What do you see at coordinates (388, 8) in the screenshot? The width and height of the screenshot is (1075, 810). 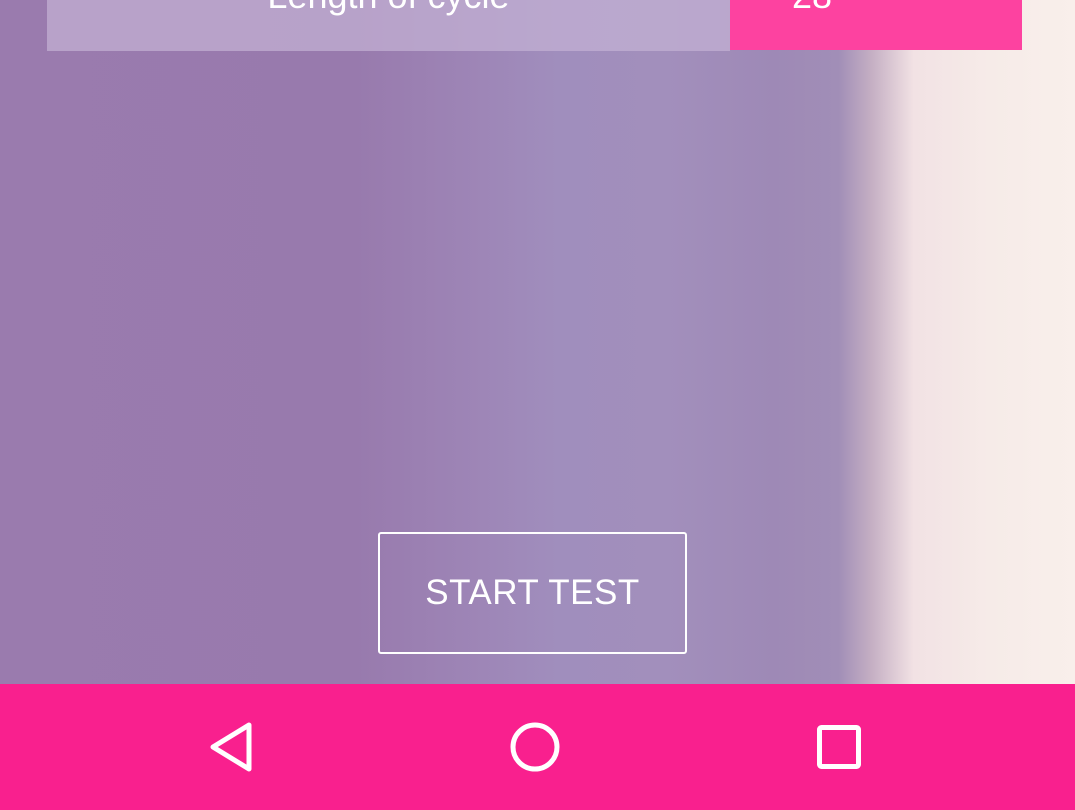 I see `cycle-length-label: Length of cycle` at bounding box center [388, 8].